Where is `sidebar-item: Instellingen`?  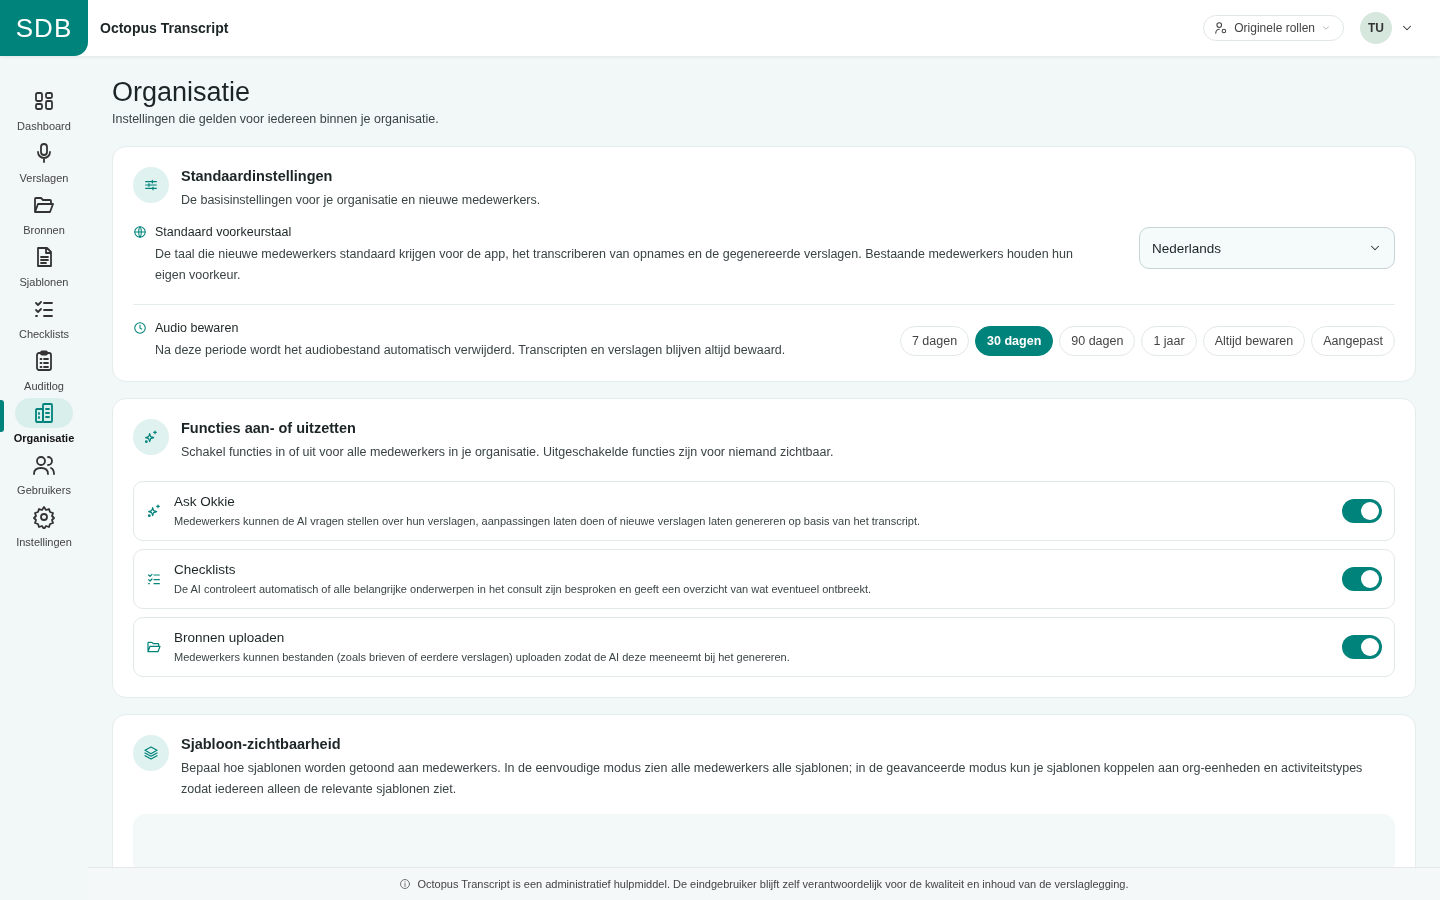
sidebar-item: Instellingen is located at coordinates (44, 526).